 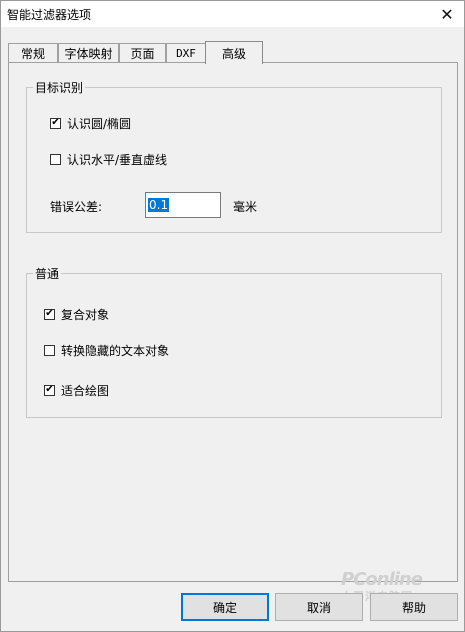 I want to click on tab-font-mapping: 字体映射, so click(x=88, y=53).